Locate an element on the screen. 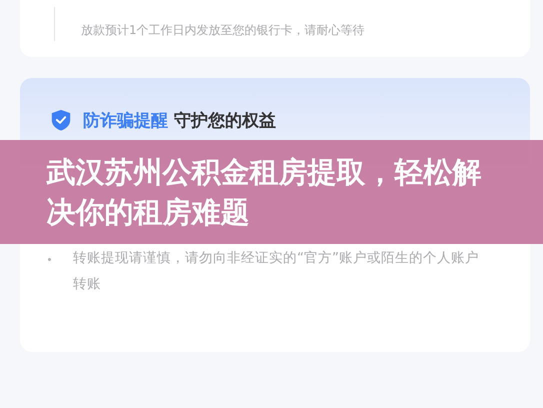 This screenshot has width=543, height=408. payout-note: 放款预计1个工作日内发放至您的银行卡，请耐心等待 is located at coordinates (223, 30).